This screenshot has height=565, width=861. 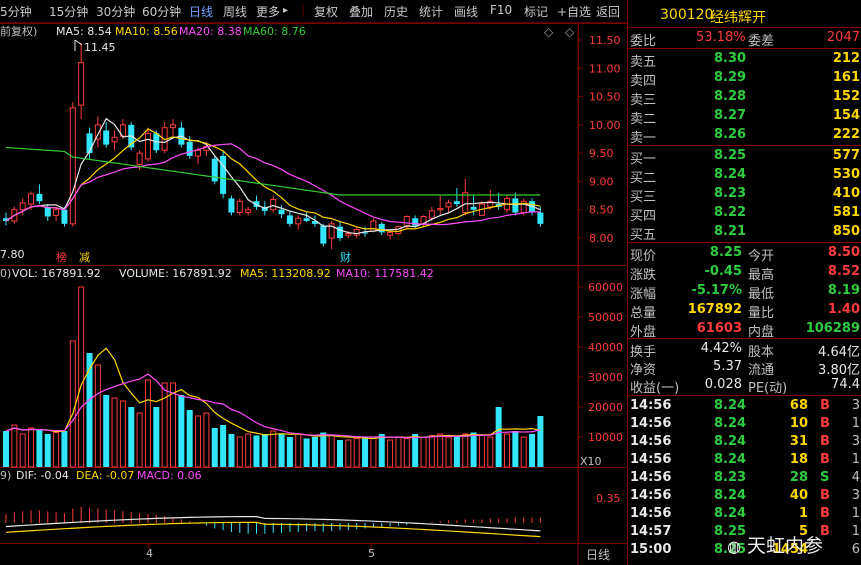 What do you see at coordinates (115, 11) in the screenshot?
I see `period-30min: 30分钟` at bounding box center [115, 11].